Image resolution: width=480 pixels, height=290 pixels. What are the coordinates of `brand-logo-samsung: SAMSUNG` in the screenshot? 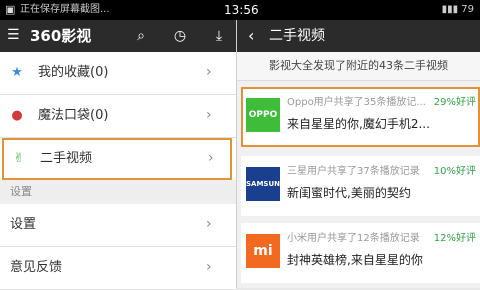 It's located at (266, 184).